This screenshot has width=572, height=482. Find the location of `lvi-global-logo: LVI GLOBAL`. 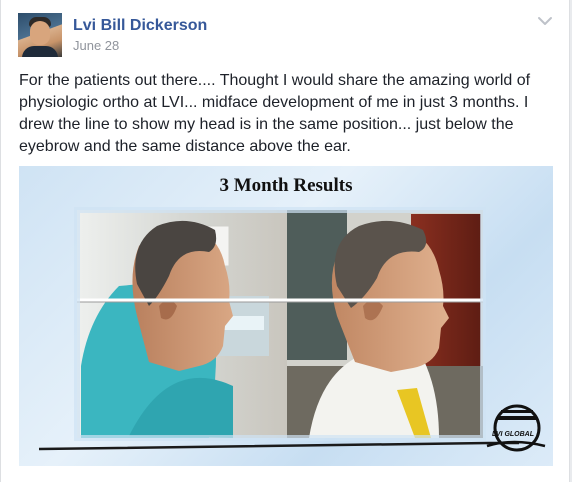

lvi-global-logo: LVI GLOBAL is located at coordinates (516, 428).